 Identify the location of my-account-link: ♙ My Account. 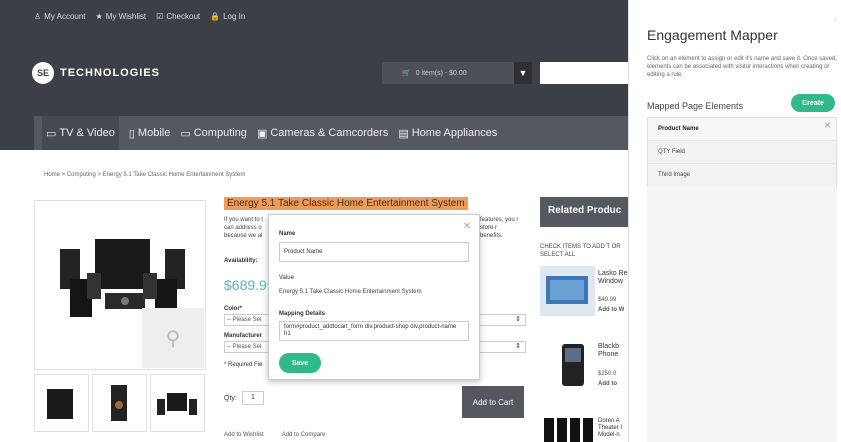
(60, 16).